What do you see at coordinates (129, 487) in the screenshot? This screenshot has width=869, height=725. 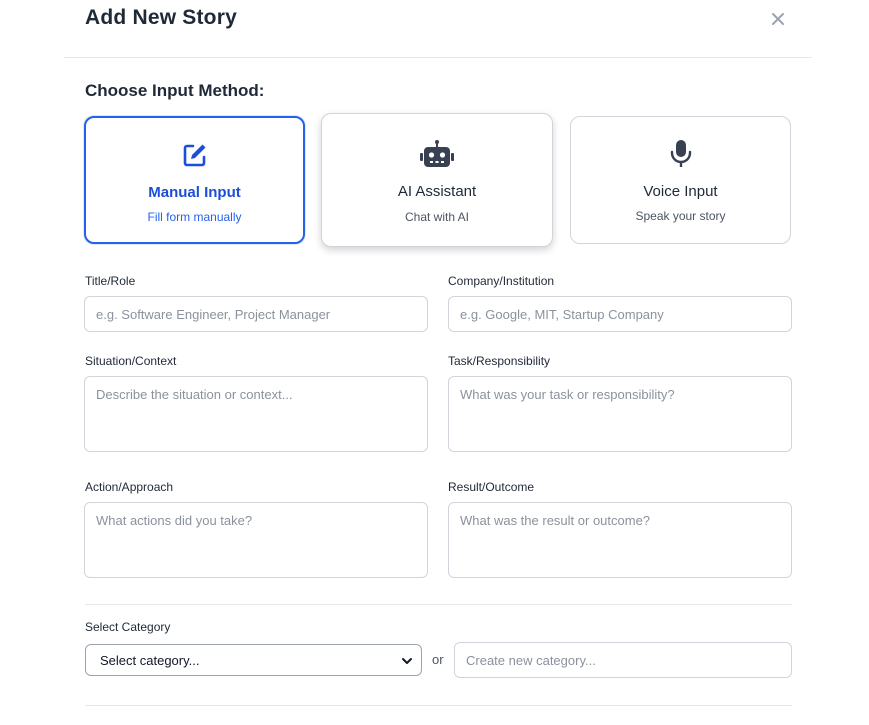 I see `action-label: Action/Approach` at bounding box center [129, 487].